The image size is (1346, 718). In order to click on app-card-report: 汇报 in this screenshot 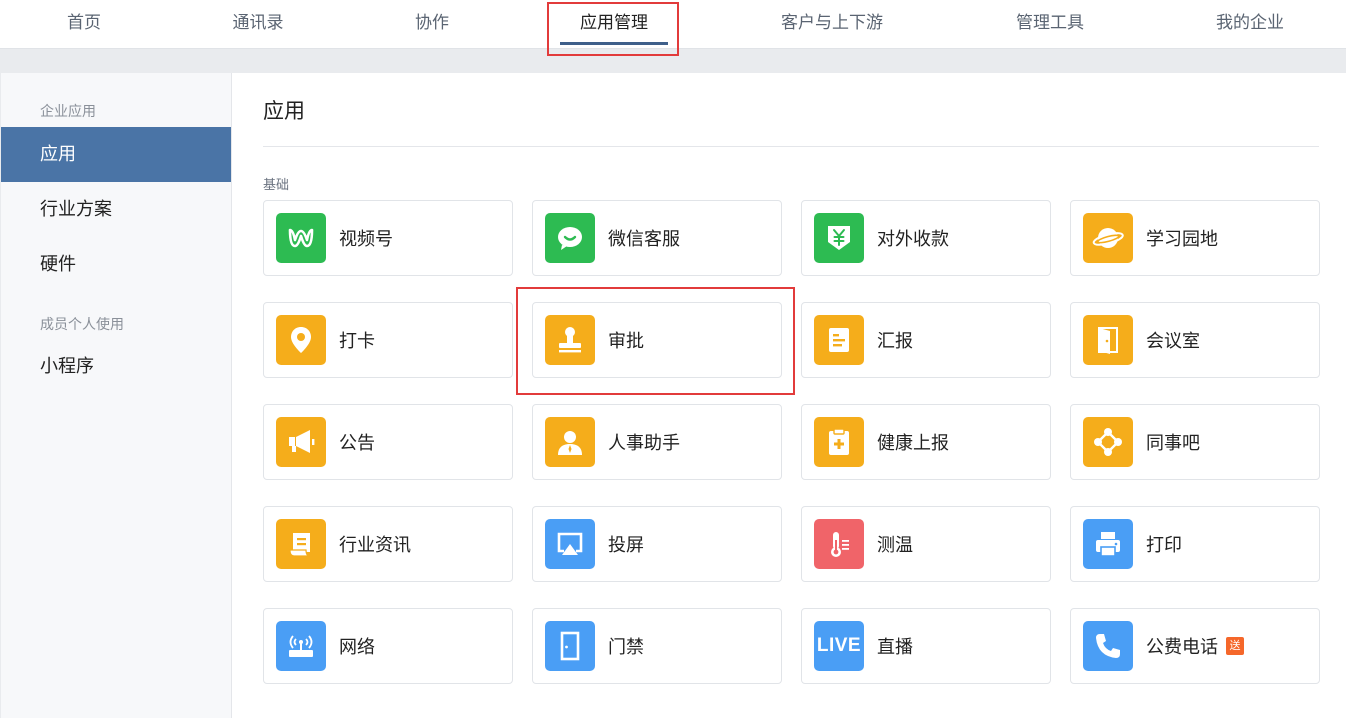, I will do `click(926, 340)`.